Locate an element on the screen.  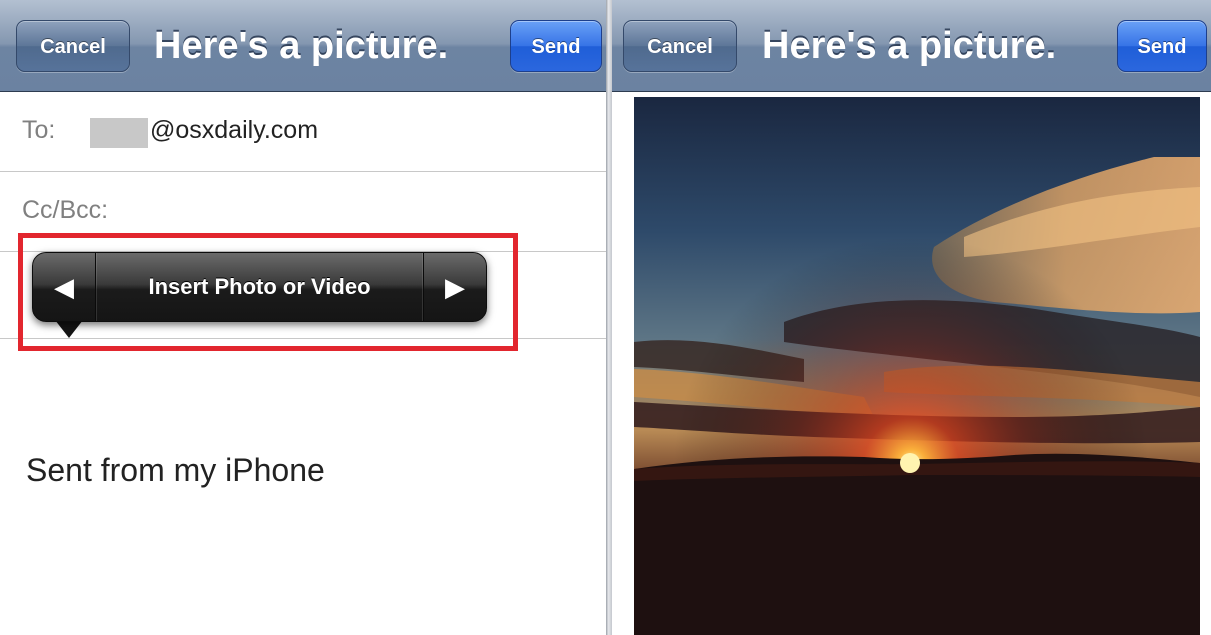
edit-menu-popover: ◀ Insert Photo or Video ▶ is located at coordinates (259, 287).